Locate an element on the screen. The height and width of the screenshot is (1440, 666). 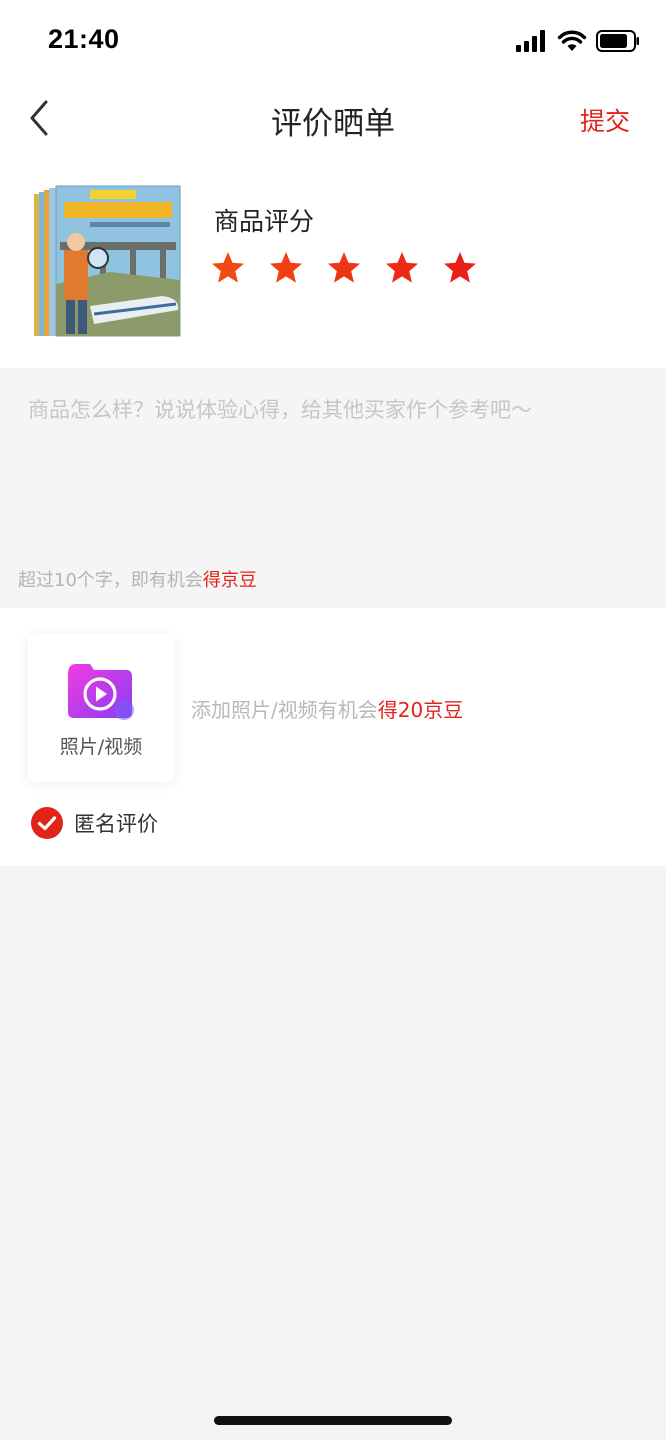
upload-label: 照片/视频 is located at coordinates (101, 747).